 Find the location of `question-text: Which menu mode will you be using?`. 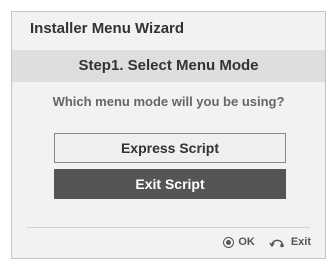

question-text: Which menu mode will you be using? is located at coordinates (168, 101).